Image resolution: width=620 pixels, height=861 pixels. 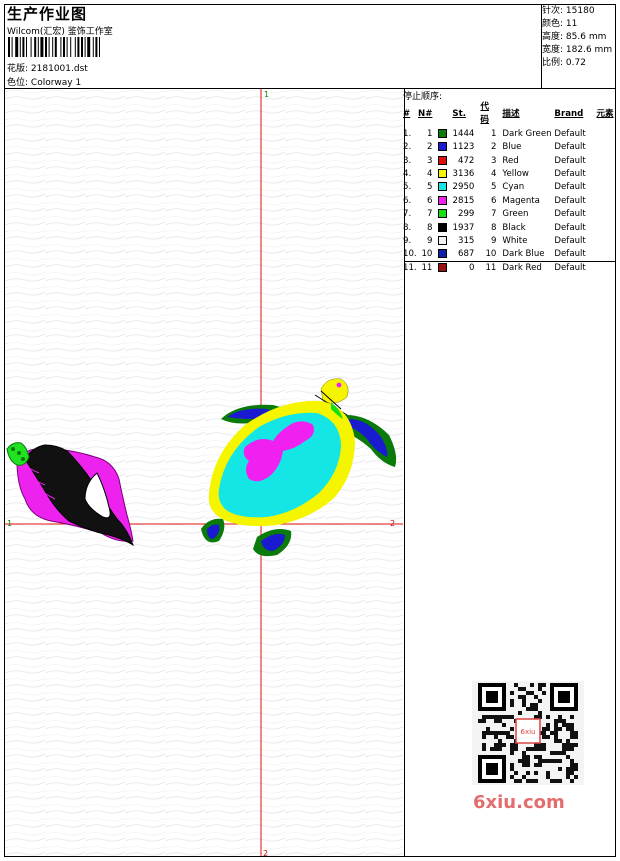 I want to click on row-index: 4., so click(x=407, y=174).